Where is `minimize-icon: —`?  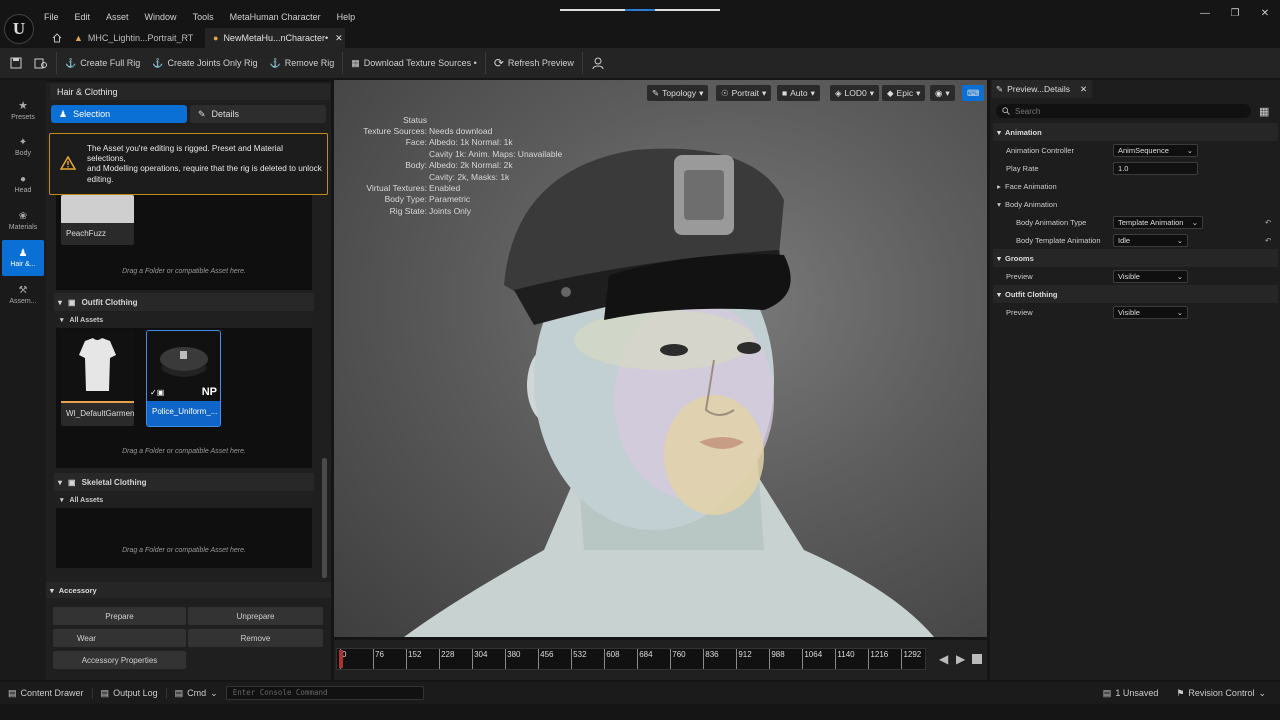 minimize-icon: — is located at coordinates (1205, 13).